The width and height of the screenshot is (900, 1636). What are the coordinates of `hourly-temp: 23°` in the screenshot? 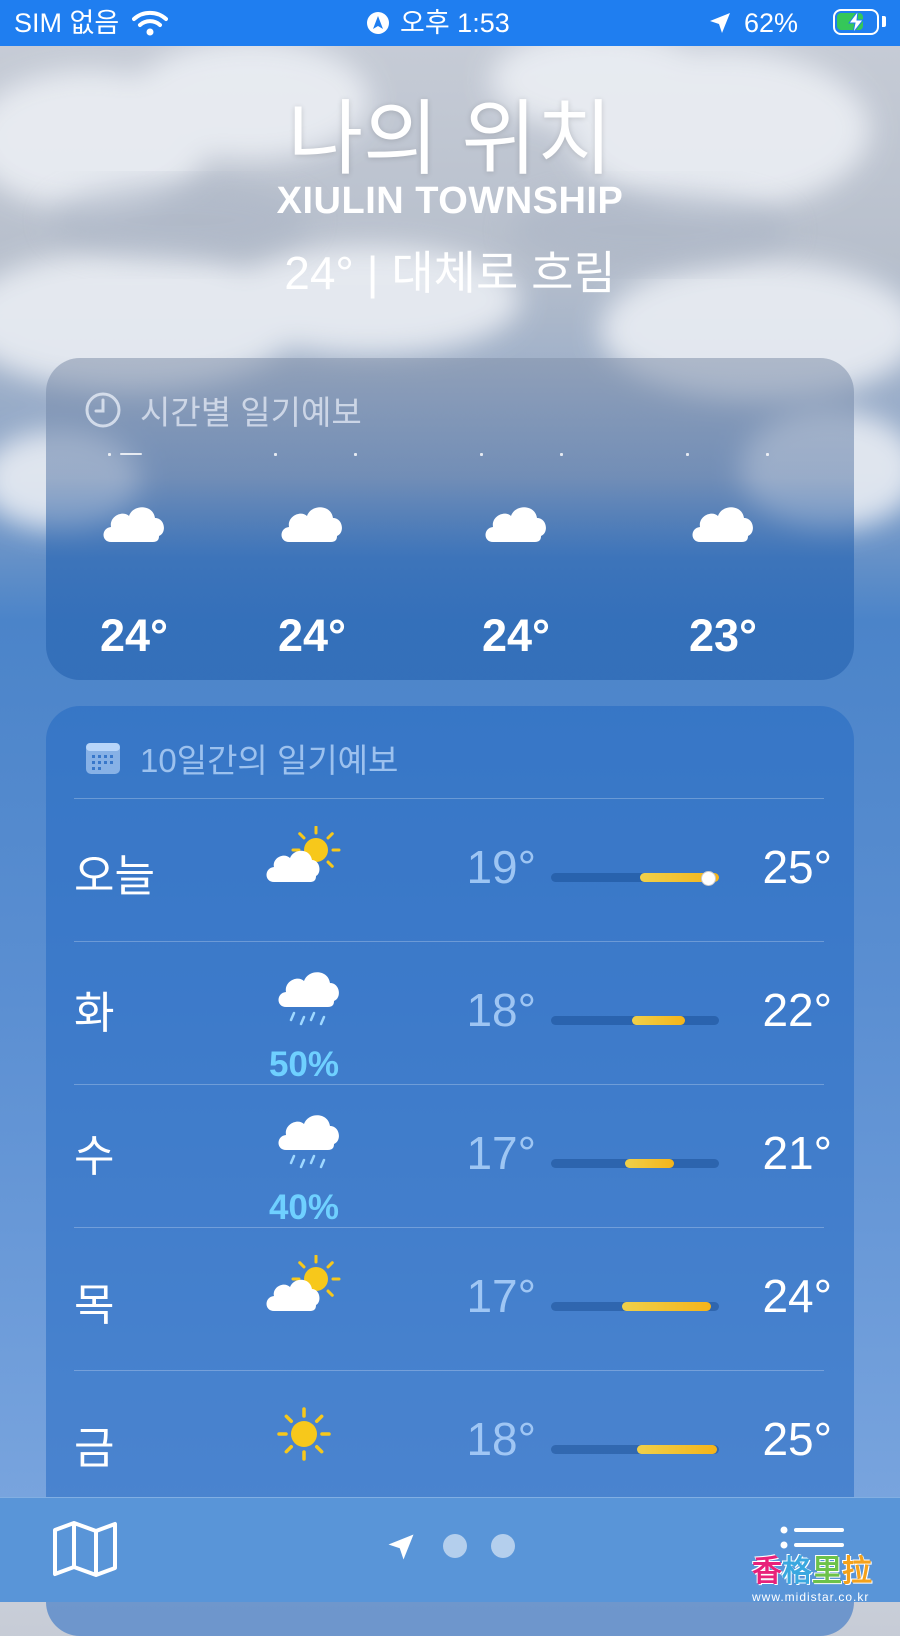 It's located at (723, 635).